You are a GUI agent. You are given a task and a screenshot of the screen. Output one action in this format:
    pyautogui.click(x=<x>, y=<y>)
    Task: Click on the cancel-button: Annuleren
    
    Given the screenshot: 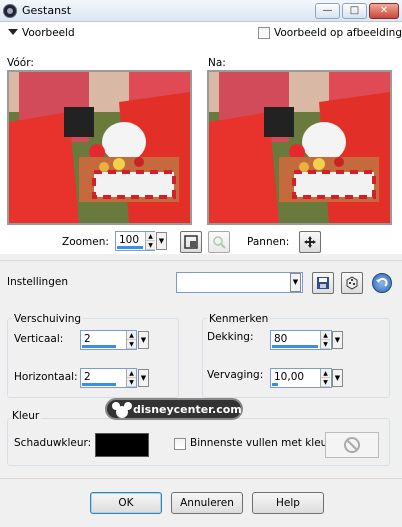 What is the action you would take?
    pyautogui.click(x=207, y=503)
    